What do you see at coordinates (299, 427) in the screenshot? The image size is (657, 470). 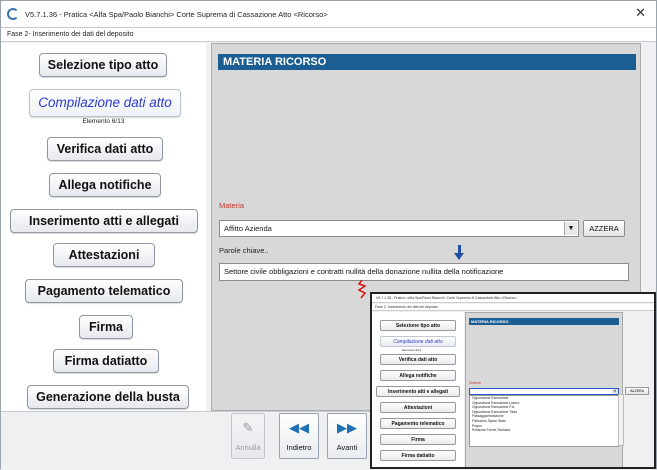 I see `rewind-icon: ◀◀` at bounding box center [299, 427].